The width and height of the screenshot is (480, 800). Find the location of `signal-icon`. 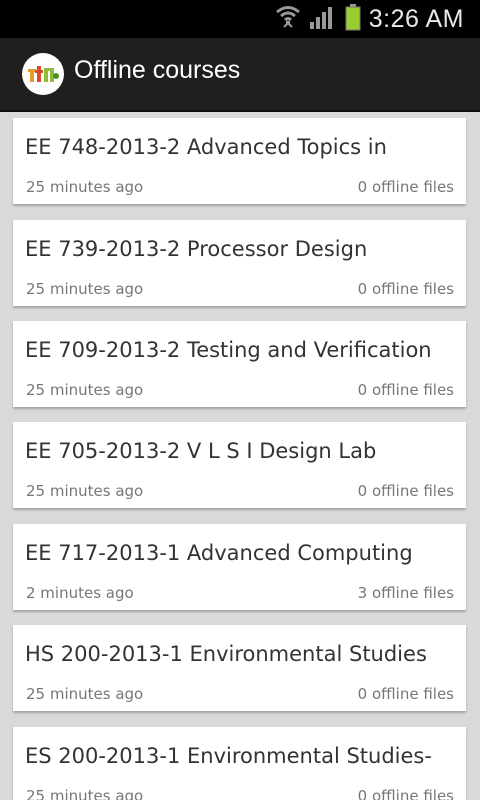

signal-icon is located at coordinates (323, 19).